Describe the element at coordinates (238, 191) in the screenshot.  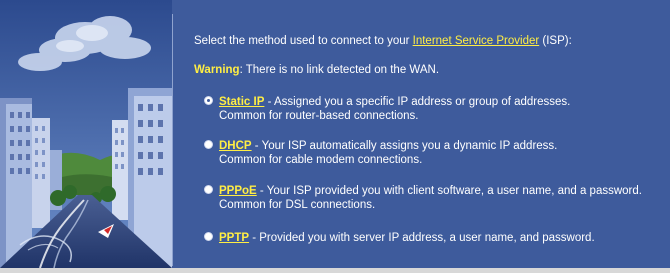
I see `pppoe-link: PPPoE` at that location.